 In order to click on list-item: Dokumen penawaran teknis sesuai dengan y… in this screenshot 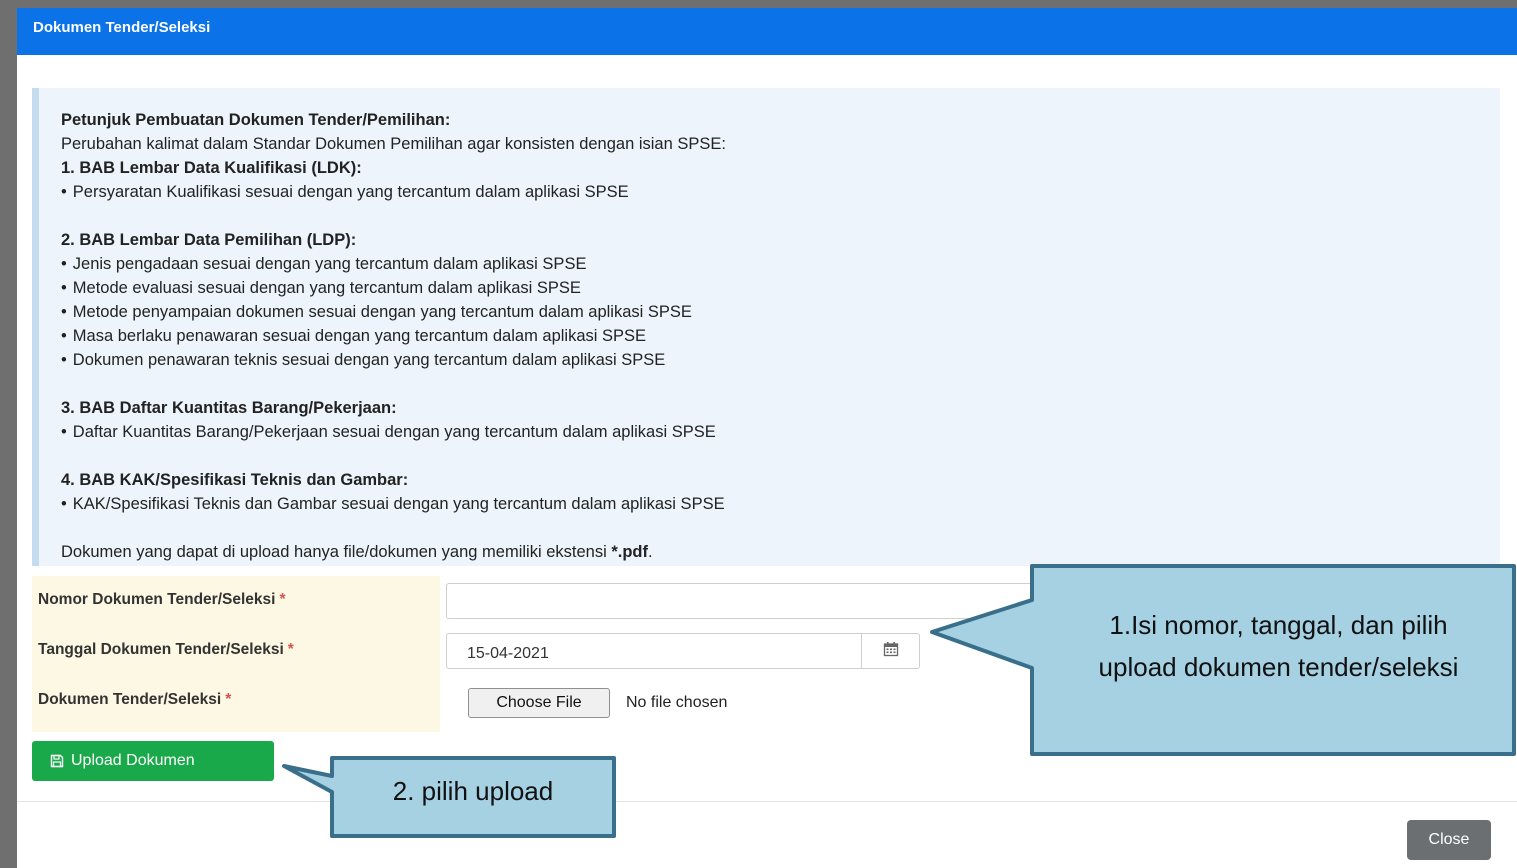, I will do `click(780, 360)`.